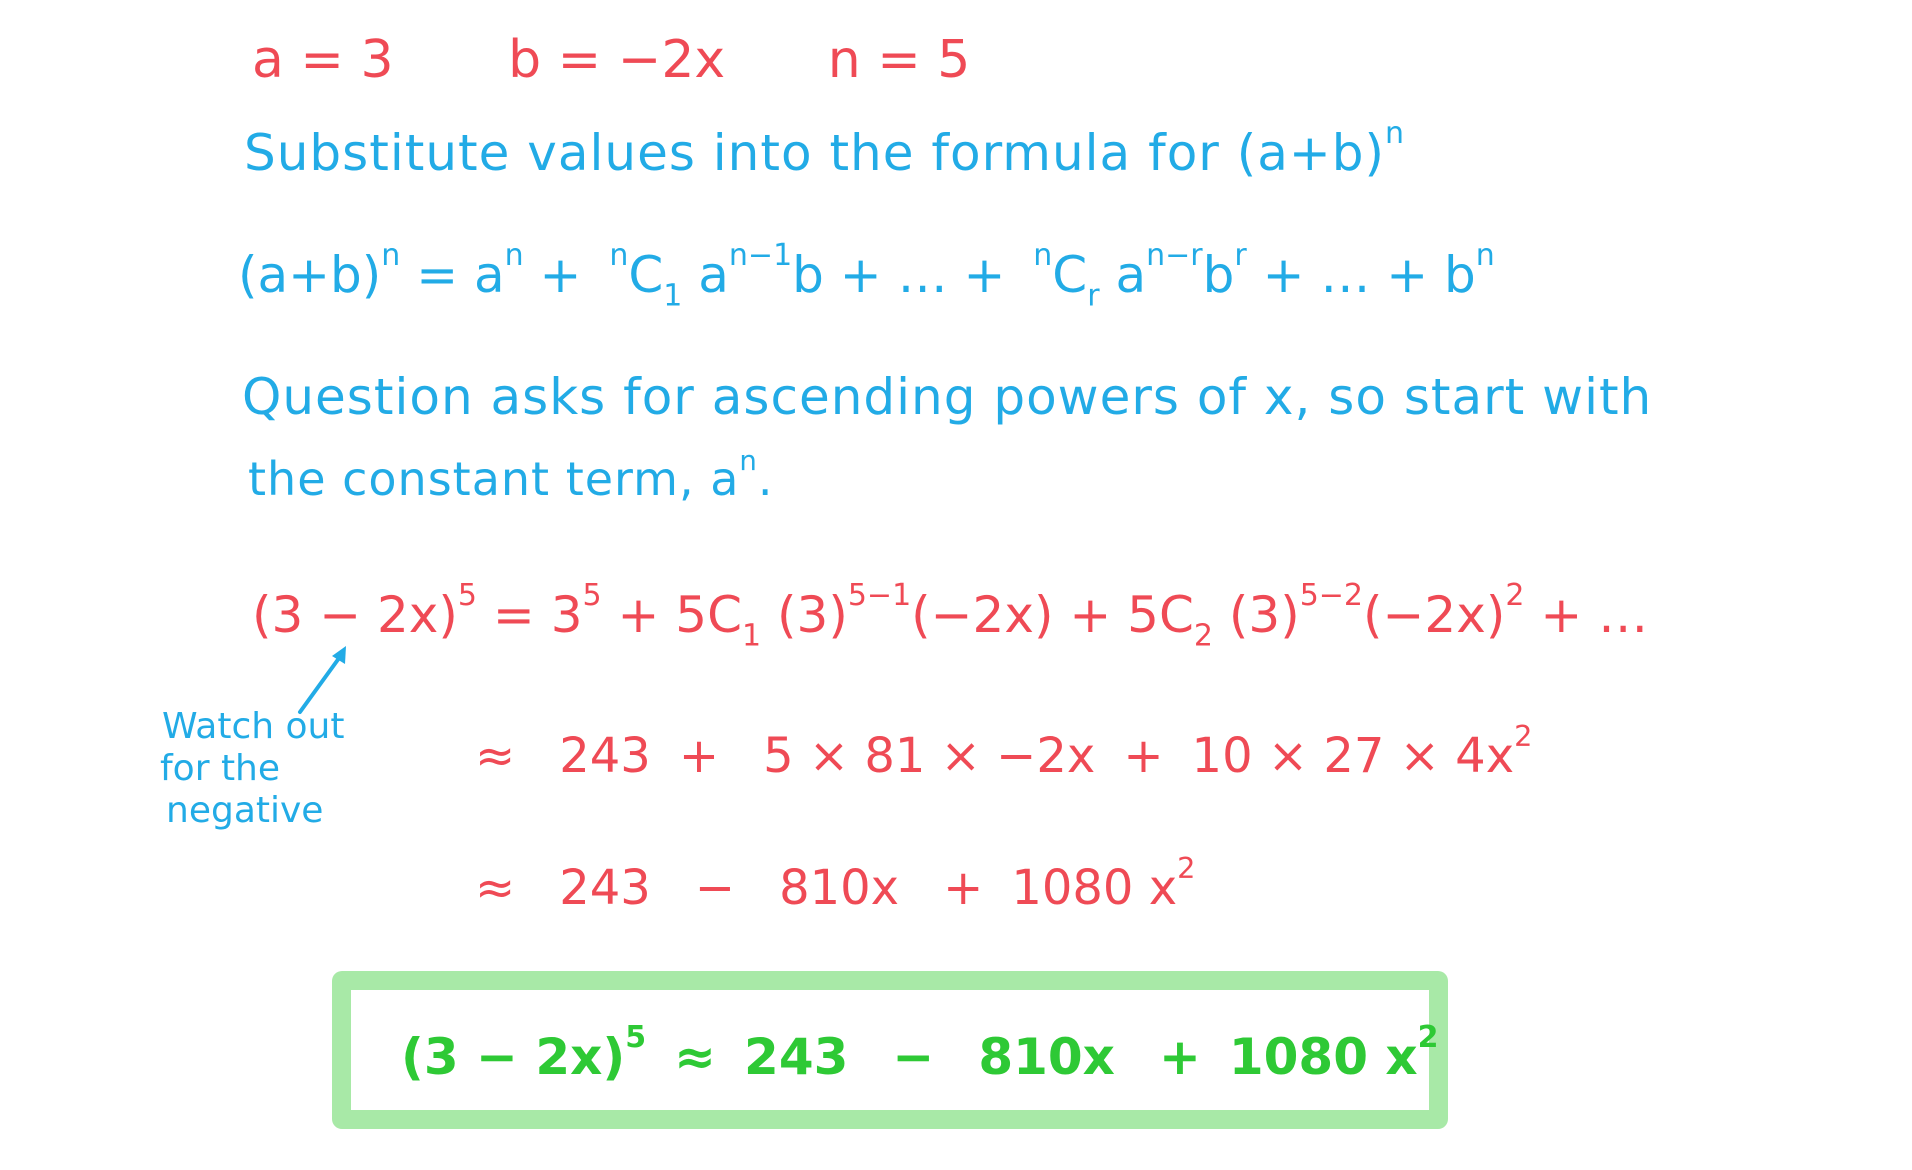 This screenshot has height=1170, width=1912. I want to click on step2-term3: 1080 x, so click(1094, 888).